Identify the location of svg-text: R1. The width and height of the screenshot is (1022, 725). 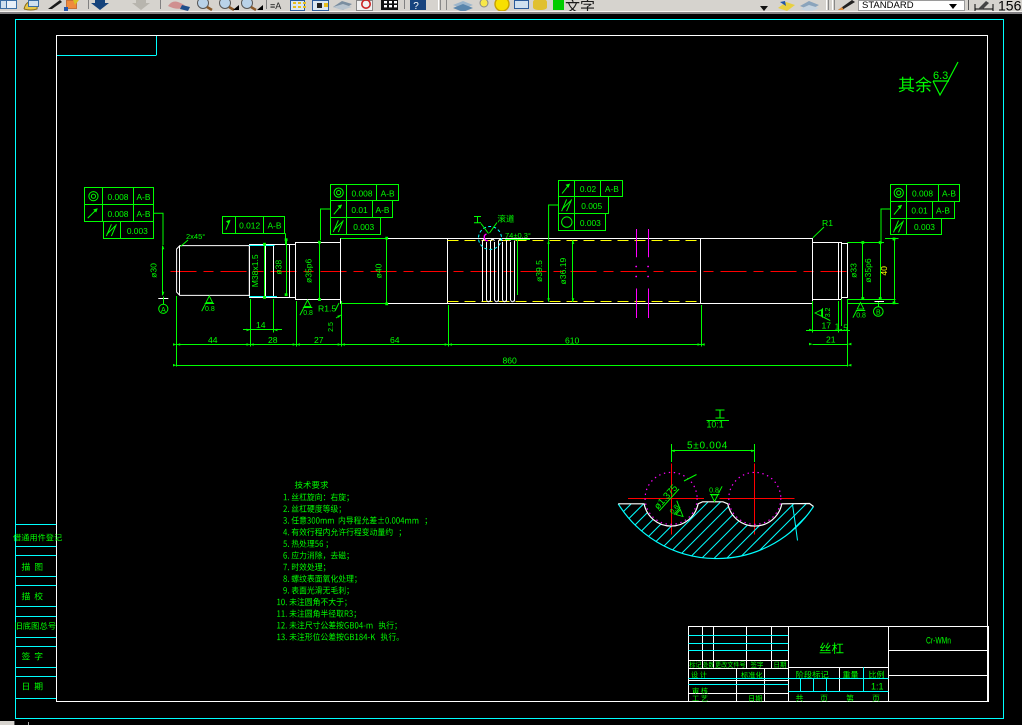
(827, 223).